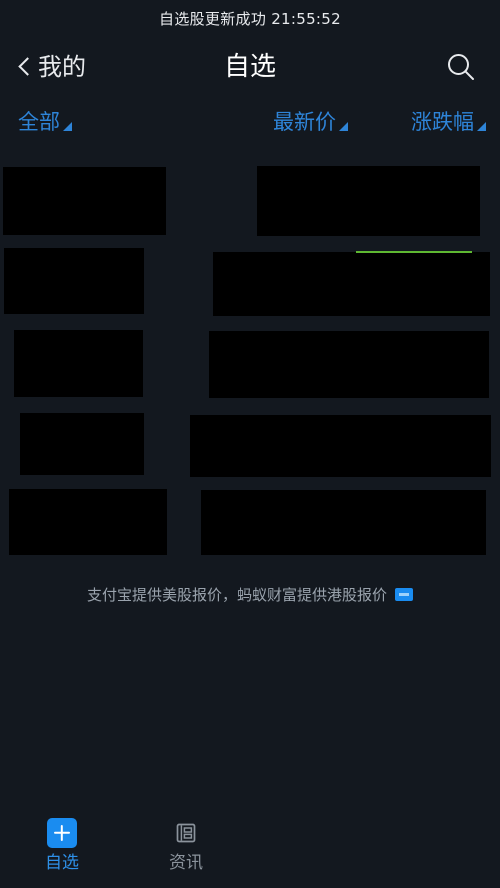 The width and height of the screenshot is (500, 888). What do you see at coordinates (442, 121) in the screenshot?
I see `sort-change-percent-label: 涨跌幅` at bounding box center [442, 121].